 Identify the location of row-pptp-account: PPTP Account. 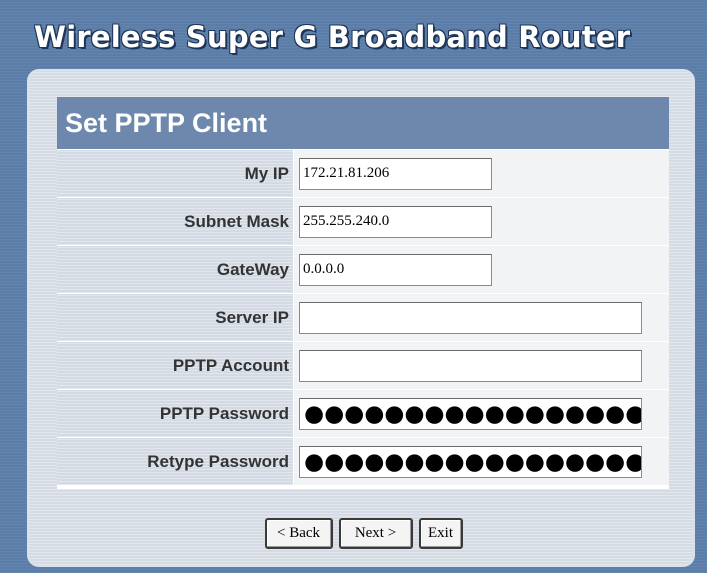
(363, 365).